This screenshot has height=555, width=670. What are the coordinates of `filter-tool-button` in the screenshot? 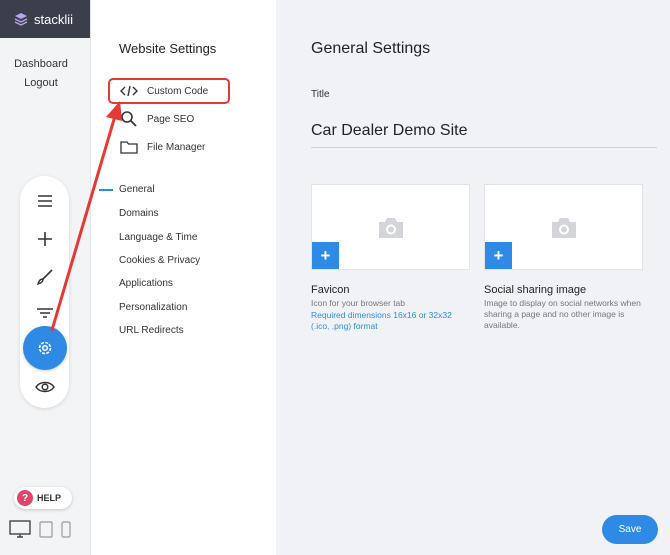 It's located at (44, 313).